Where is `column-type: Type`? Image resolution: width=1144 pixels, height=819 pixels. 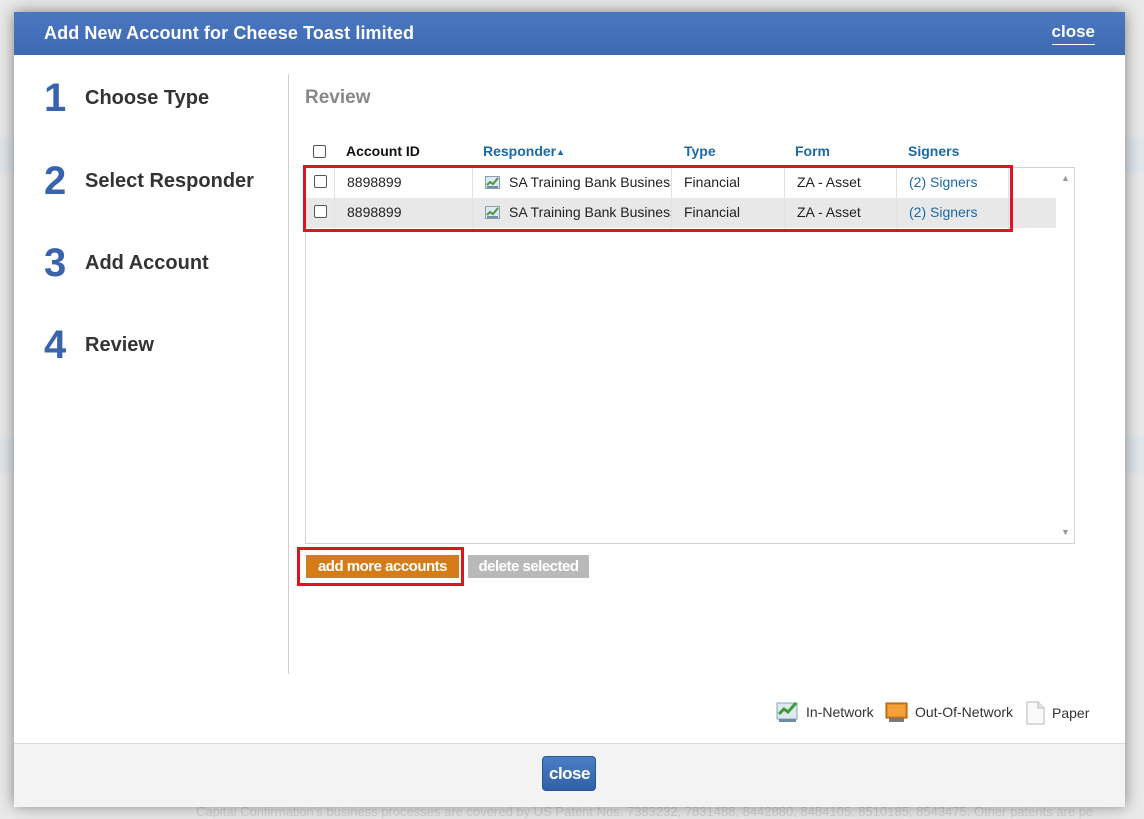 column-type: Type is located at coordinates (700, 151).